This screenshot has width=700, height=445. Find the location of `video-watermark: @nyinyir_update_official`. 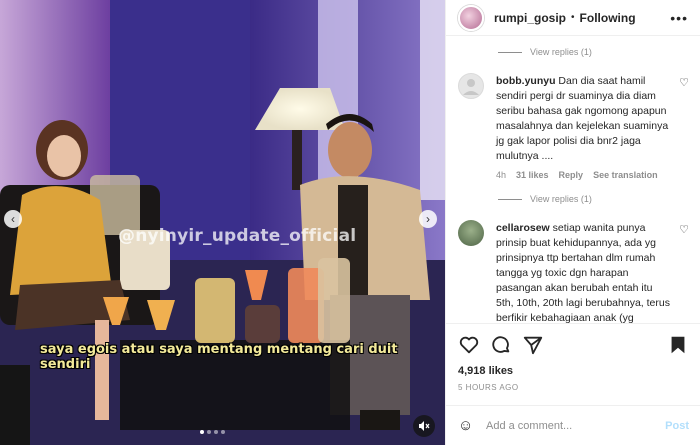

video-watermark: @nyinyir_update_official is located at coordinates (237, 236).